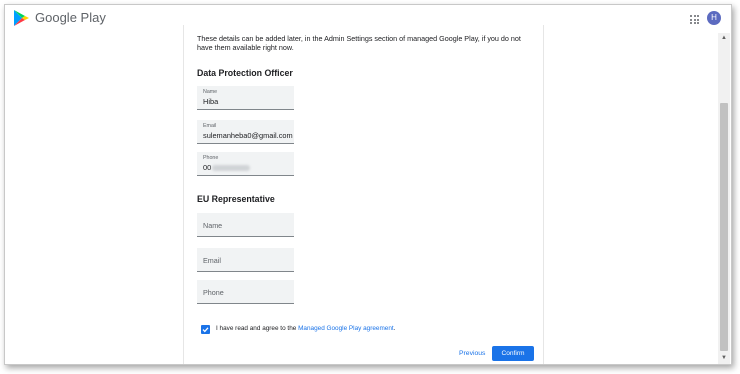 This screenshot has height=374, width=740. Describe the element at coordinates (70, 17) in the screenshot. I see `brand-title: Google Play` at that location.